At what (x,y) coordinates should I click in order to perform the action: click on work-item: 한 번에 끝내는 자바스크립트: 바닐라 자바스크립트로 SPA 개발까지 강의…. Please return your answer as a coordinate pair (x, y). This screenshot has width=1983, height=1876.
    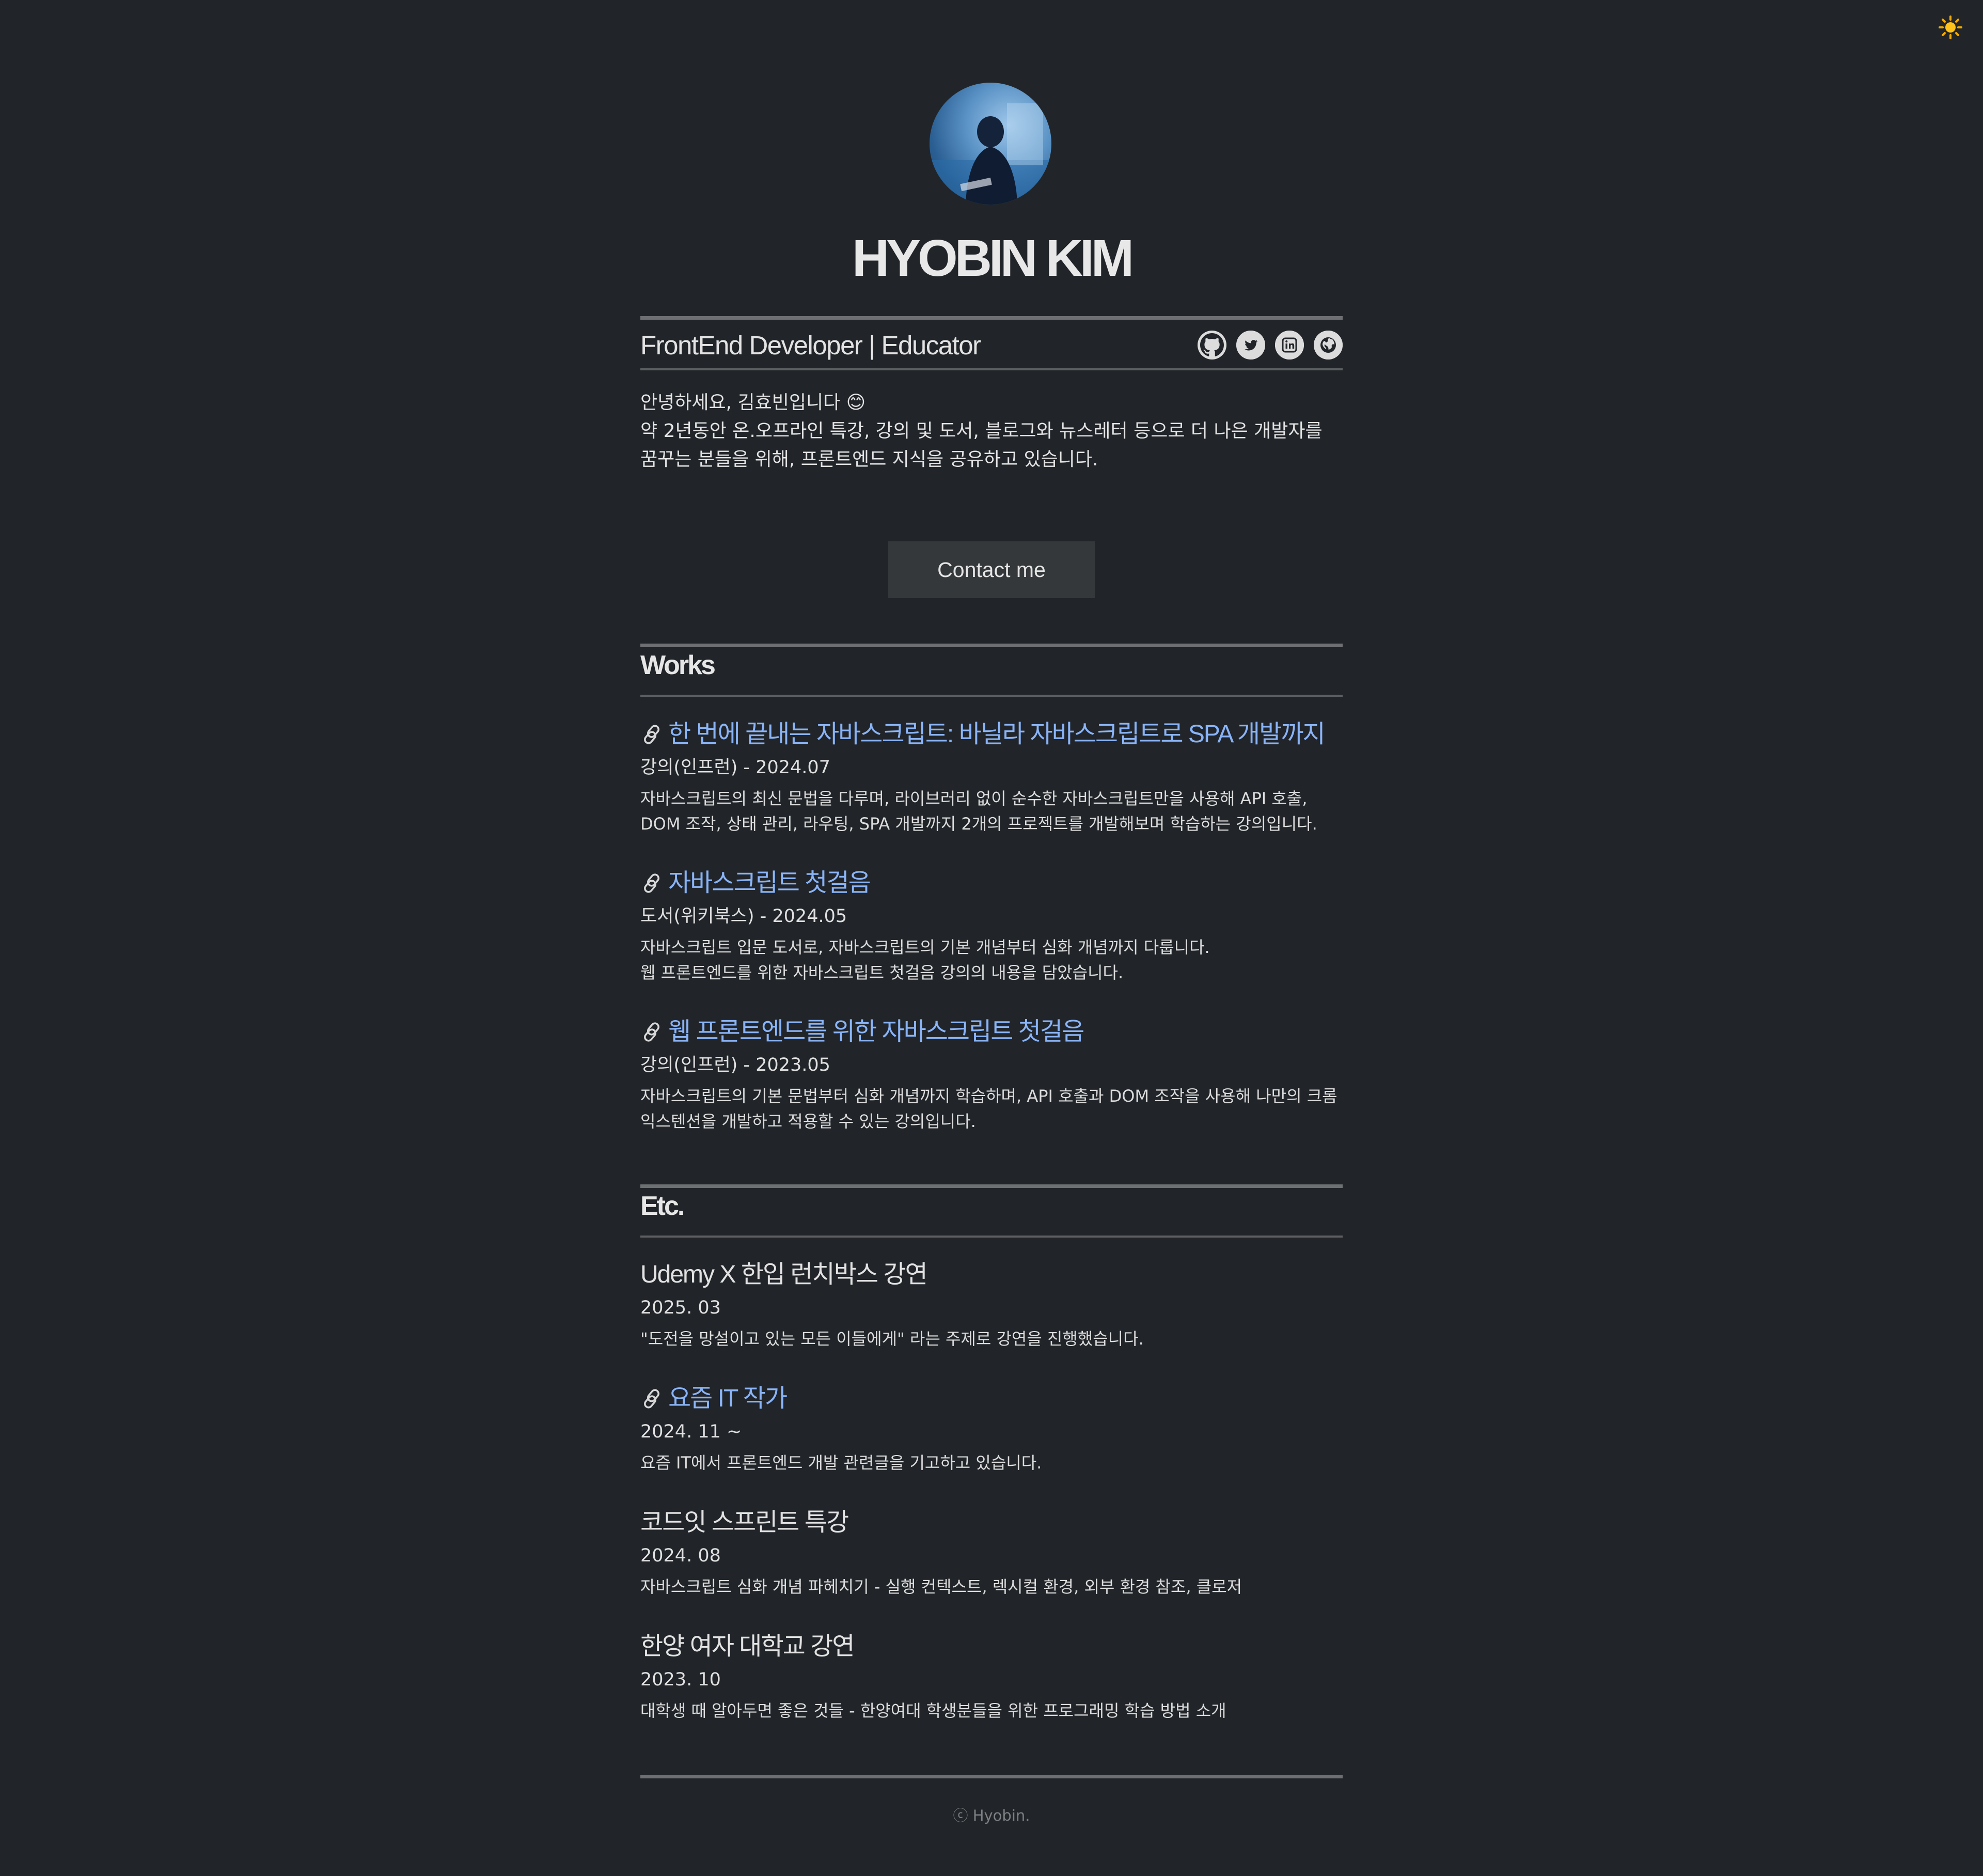
    Looking at the image, I should click on (991, 777).